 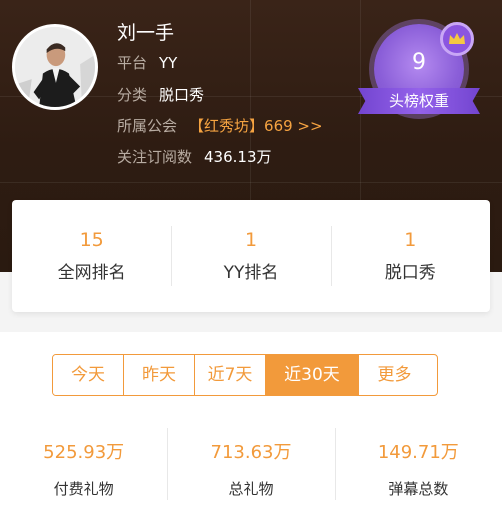 What do you see at coordinates (251, 452) in the screenshot?
I see `stat-value: 713.63万` at bounding box center [251, 452].